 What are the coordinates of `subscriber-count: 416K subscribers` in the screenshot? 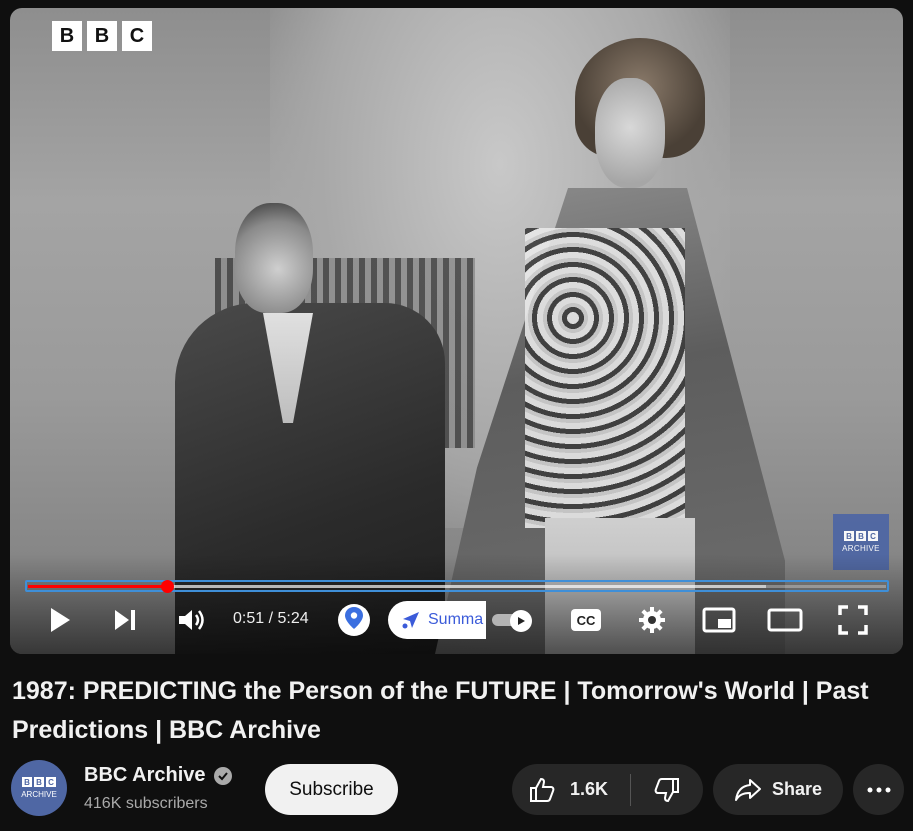 It's located at (146, 803).